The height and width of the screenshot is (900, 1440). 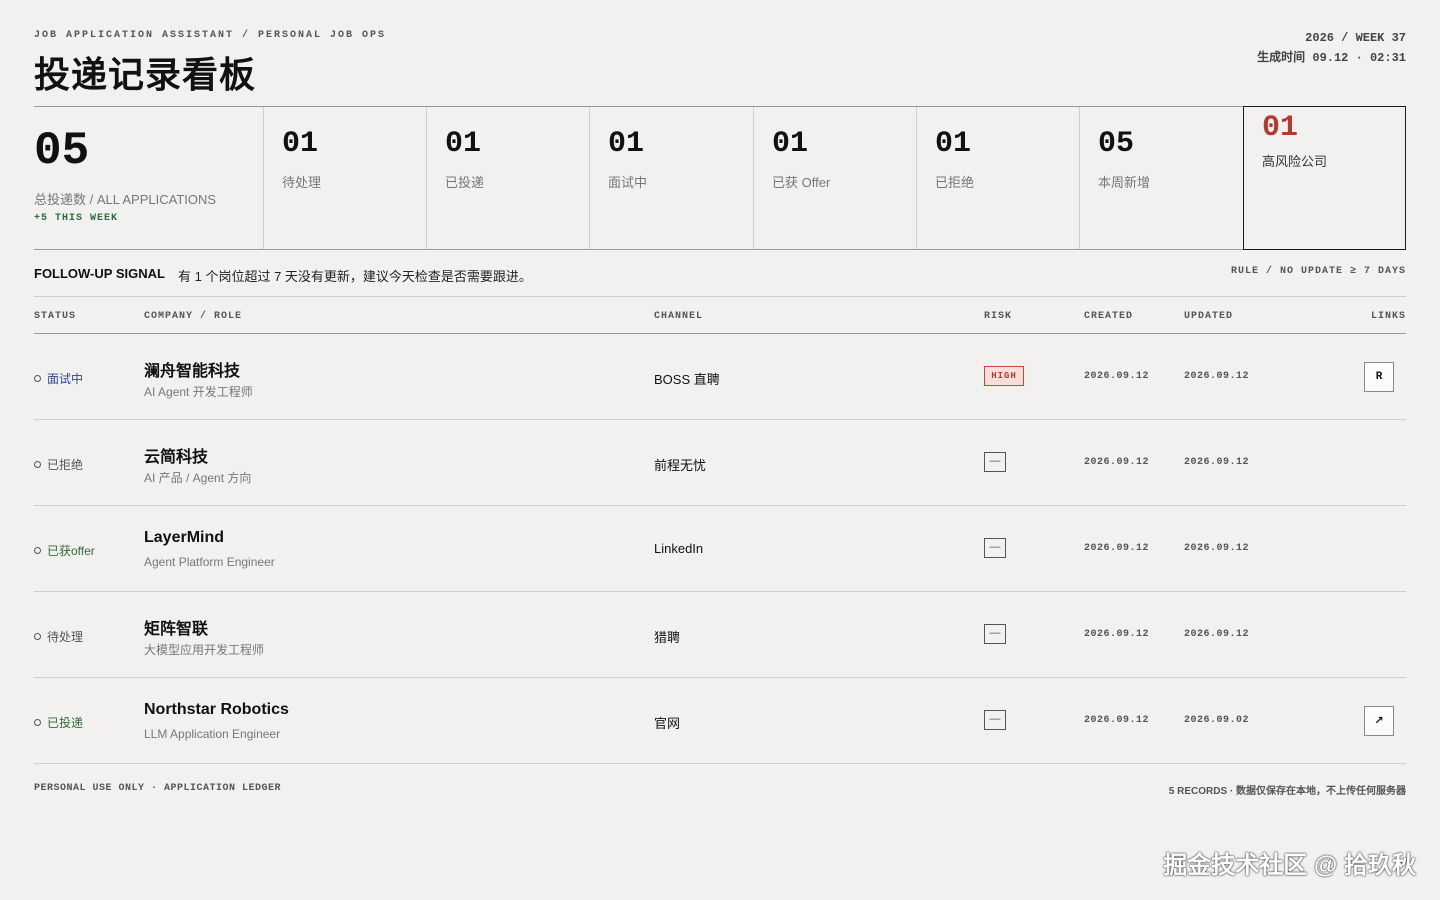 I want to click on column-header-links: LINKS, so click(x=1388, y=316).